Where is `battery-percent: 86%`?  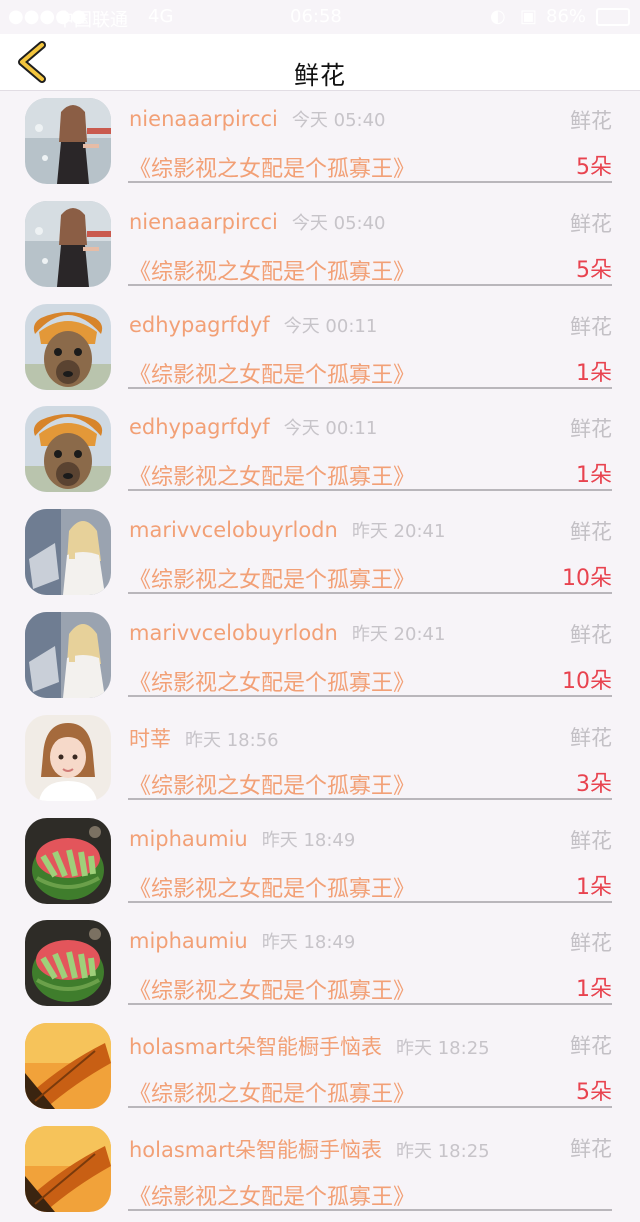 battery-percent: 86% is located at coordinates (566, 16).